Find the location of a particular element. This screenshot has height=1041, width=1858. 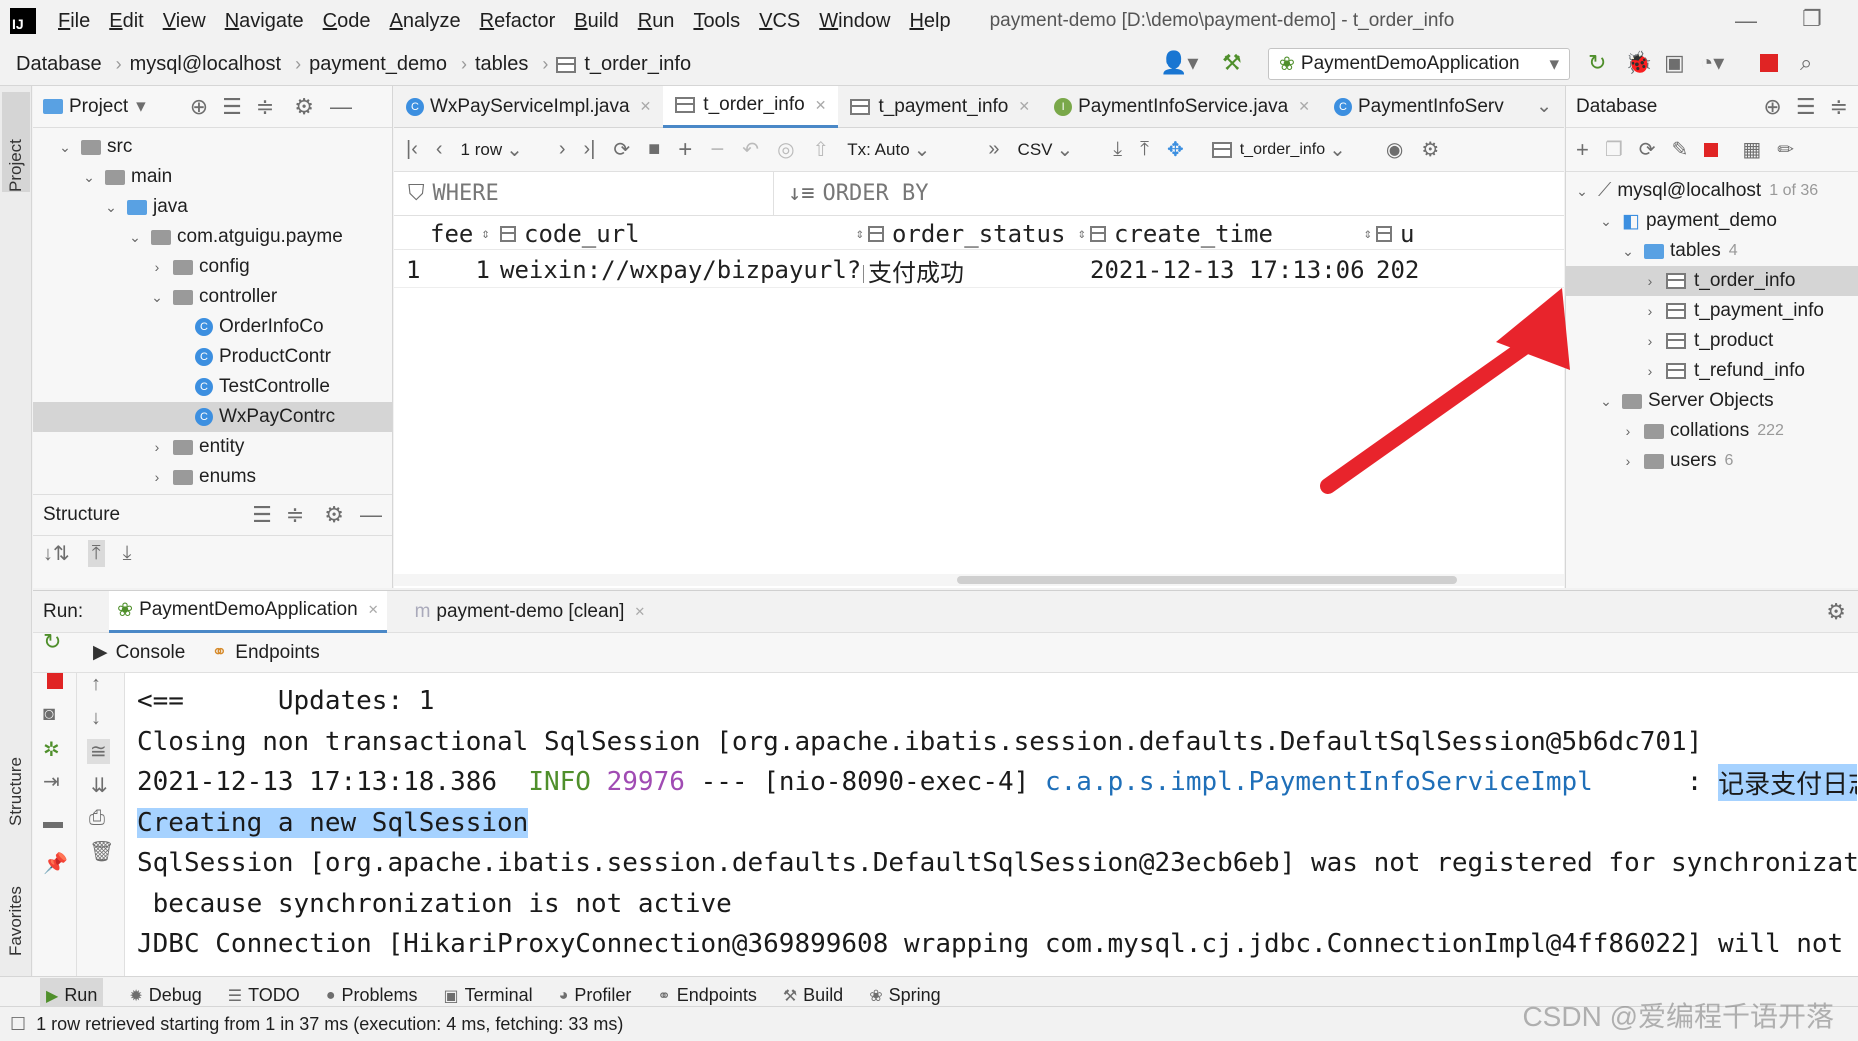

cell-fee: 1 is located at coordinates (463, 270).